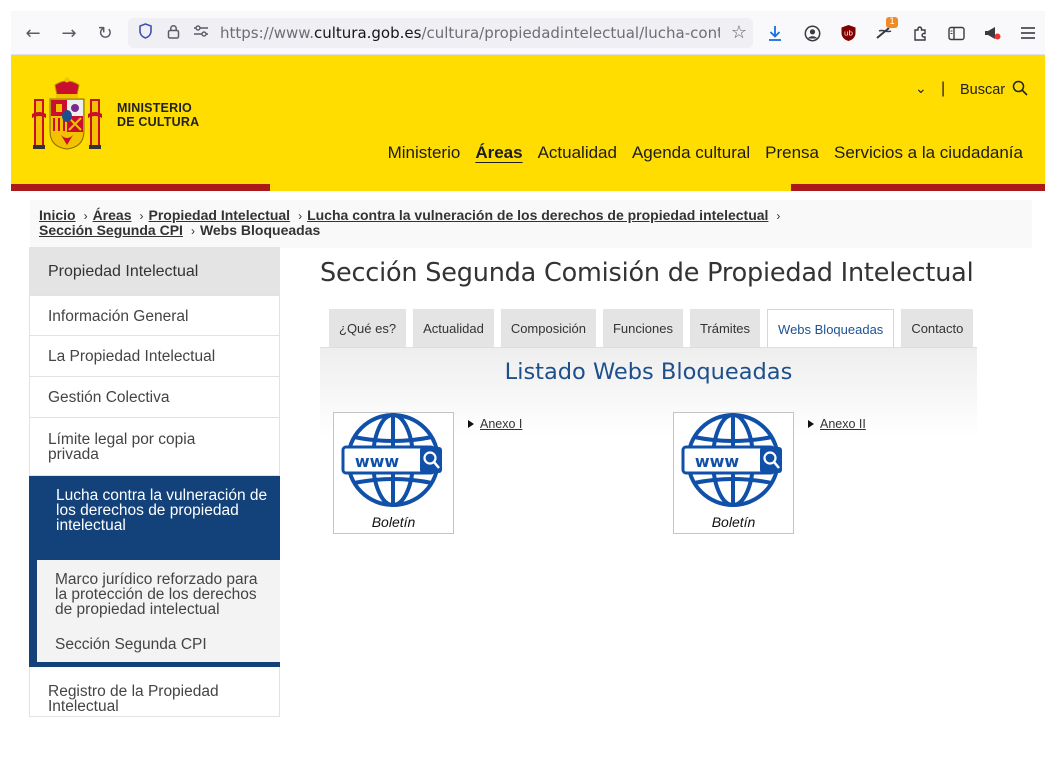 Image resolution: width=1064 pixels, height=757 pixels. What do you see at coordinates (775, 33) in the screenshot?
I see `download-icon` at bounding box center [775, 33].